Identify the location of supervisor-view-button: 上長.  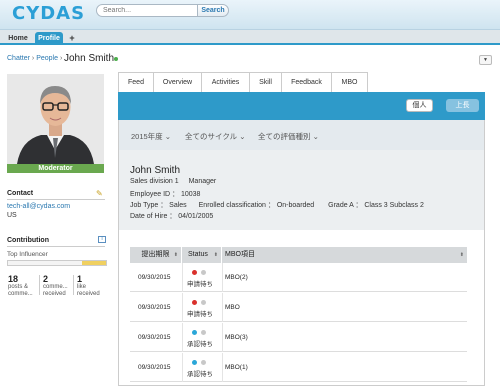
(462, 105).